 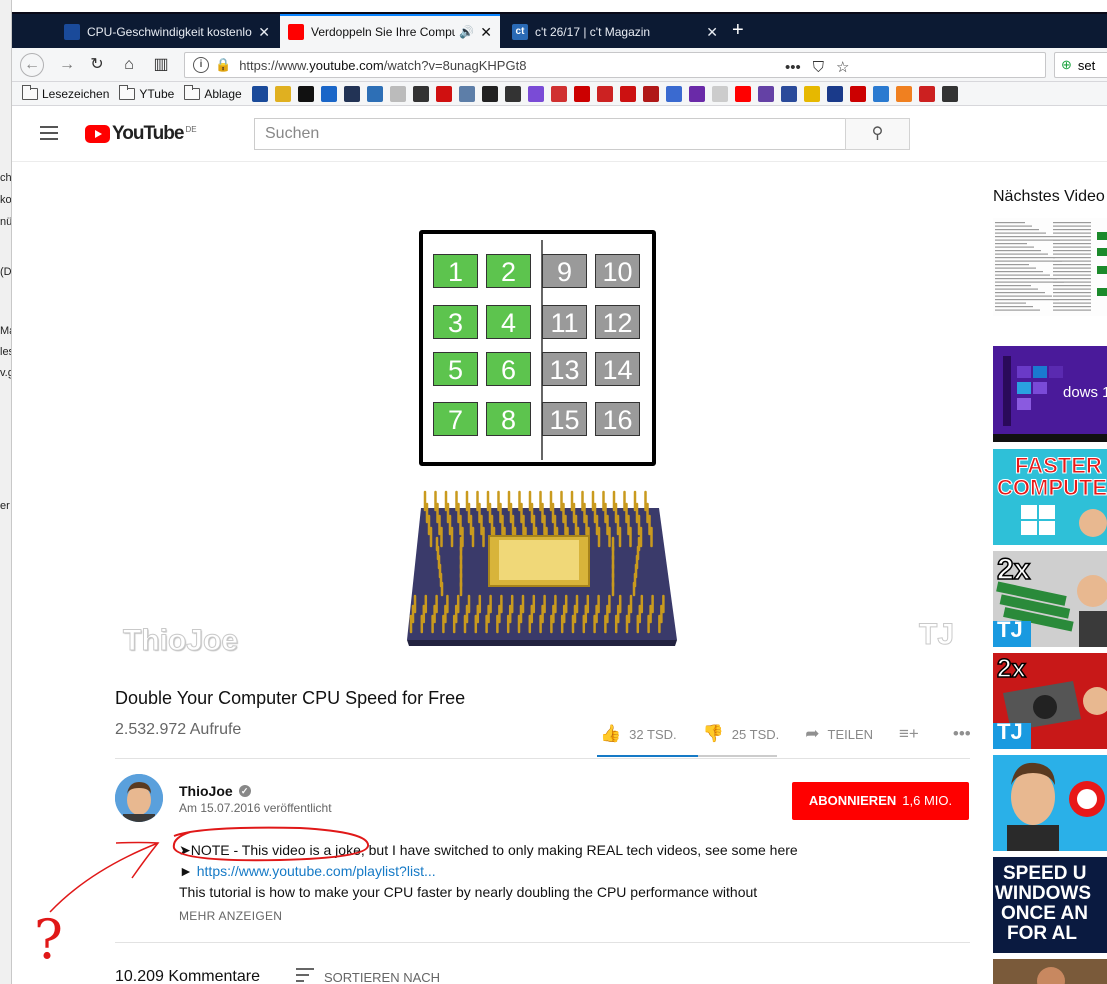 I want to click on thumbnail-text: WINDOWS, so click(x=1043, y=893).